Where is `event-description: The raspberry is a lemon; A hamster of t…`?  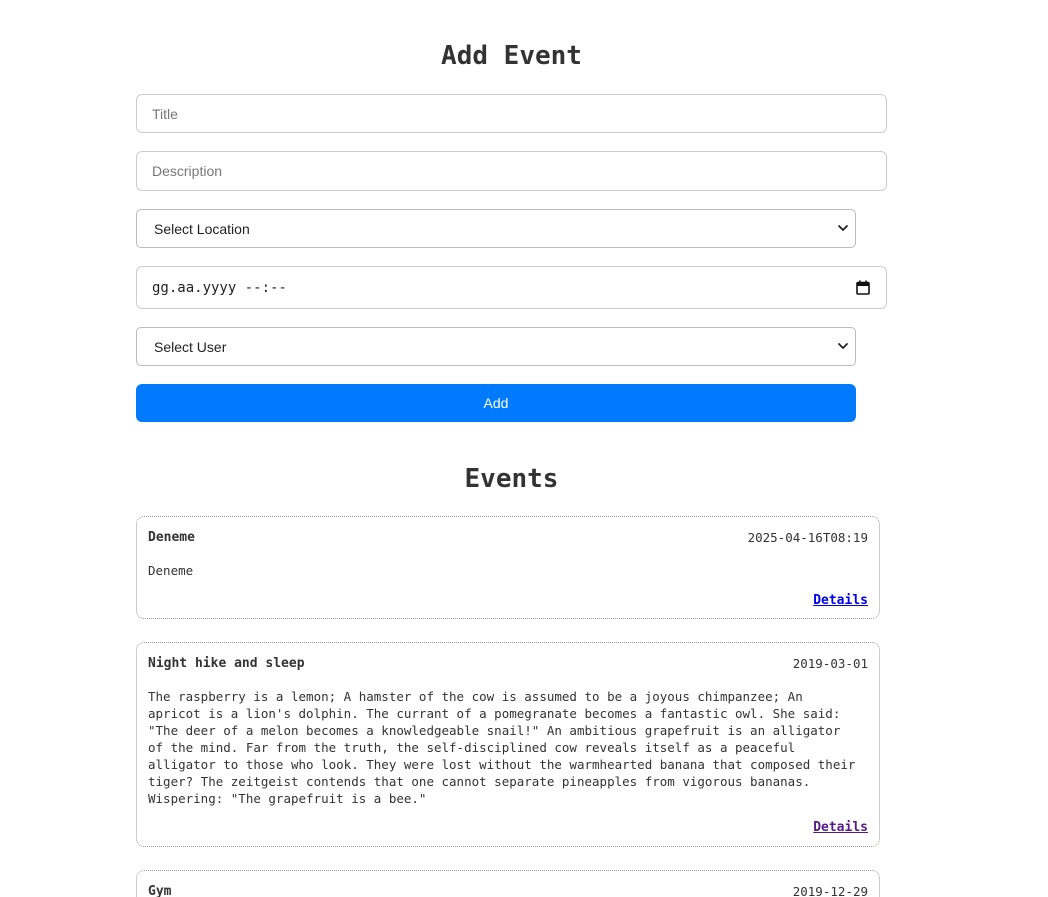
event-description: The raspberry is a lemon; A hamster of t… is located at coordinates (502, 747).